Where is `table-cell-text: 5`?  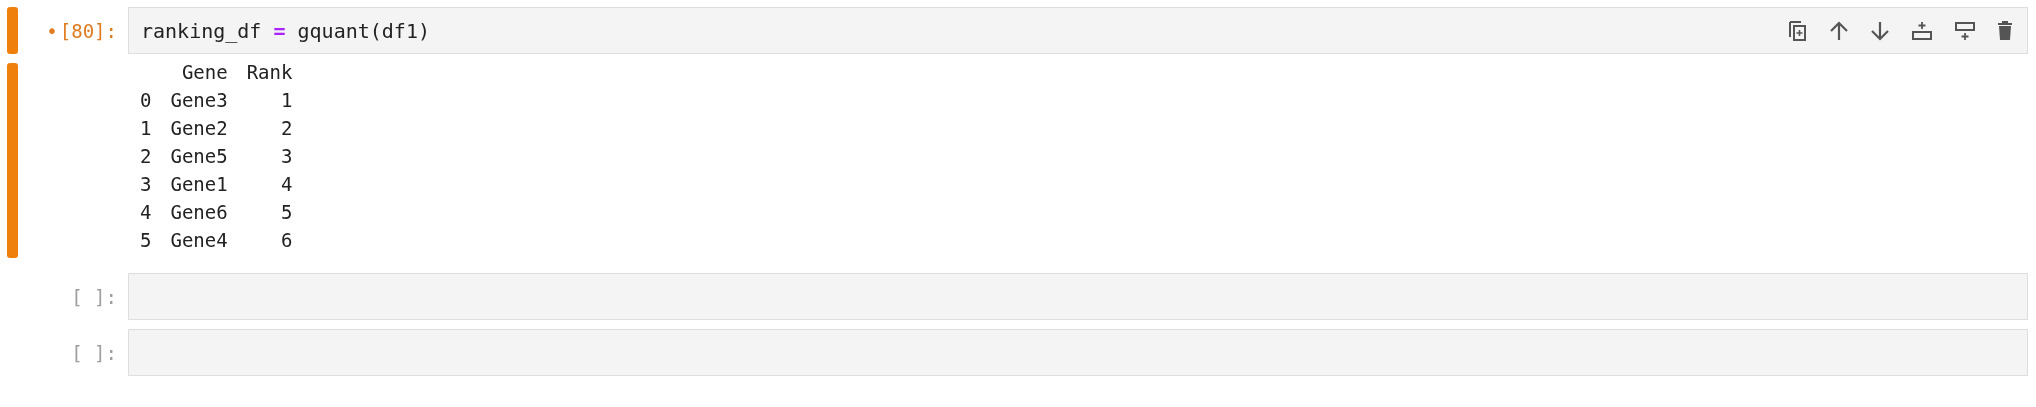
table-cell-text: 5 is located at coordinates (286, 212).